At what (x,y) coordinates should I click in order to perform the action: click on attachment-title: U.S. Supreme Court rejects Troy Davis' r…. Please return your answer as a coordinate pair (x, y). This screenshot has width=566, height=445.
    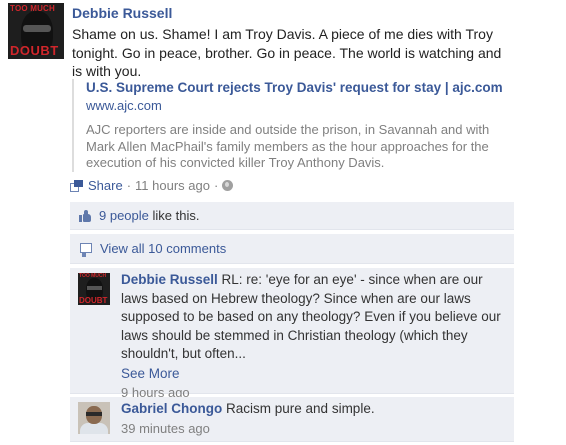
    Looking at the image, I should click on (299, 88).